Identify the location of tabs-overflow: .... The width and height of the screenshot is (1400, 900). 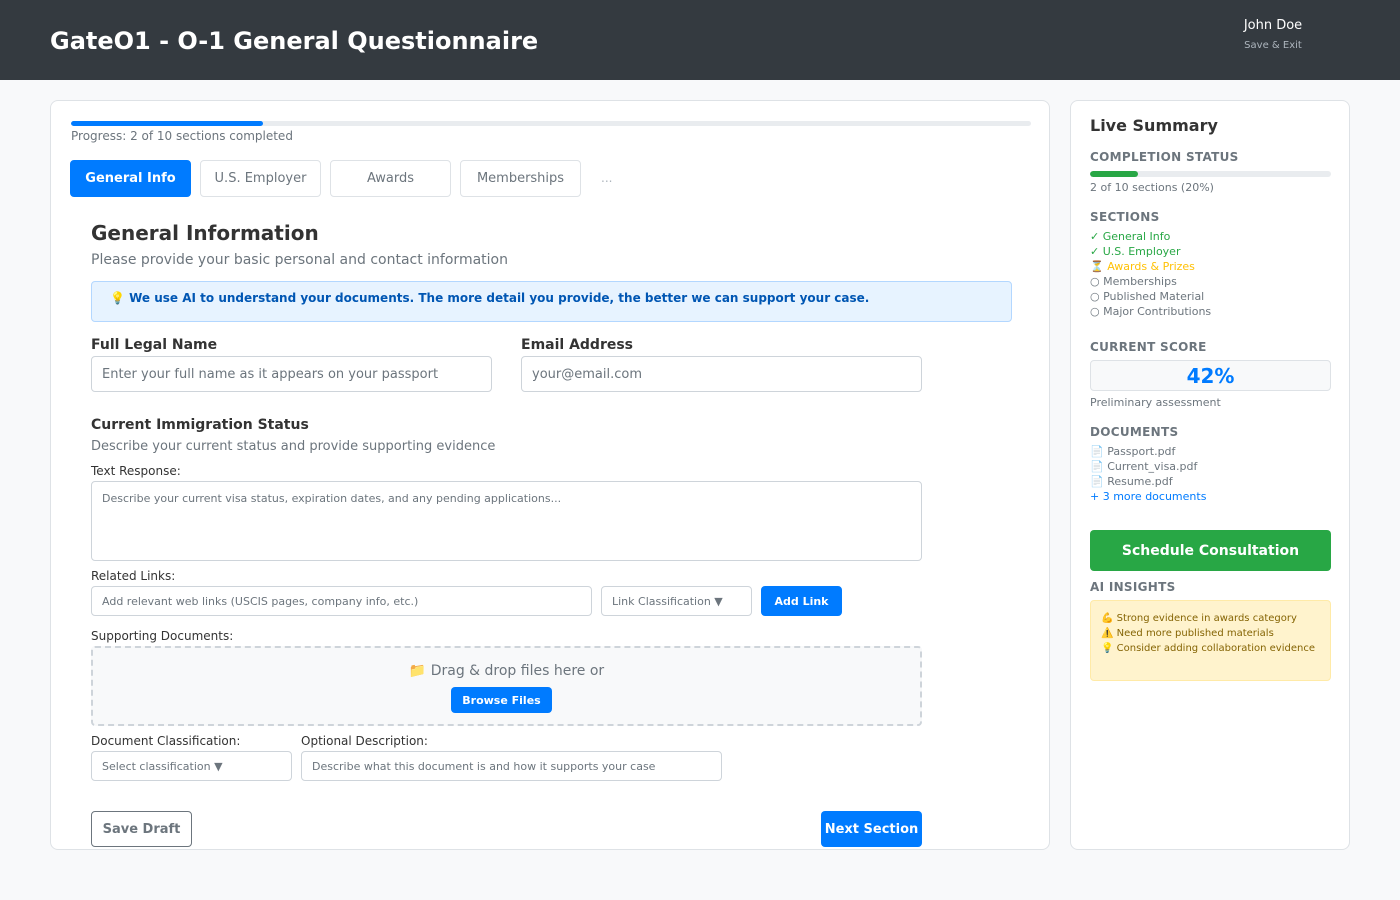
(606, 178).